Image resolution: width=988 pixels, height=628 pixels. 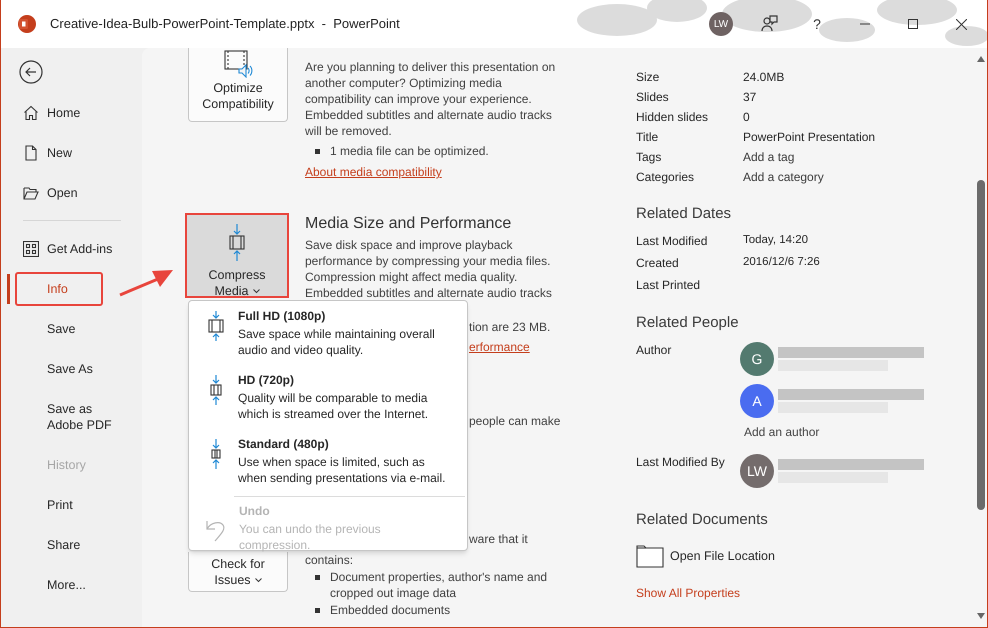 What do you see at coordinates (76, 249) in the screenshot?
I see `nav-item: Get Add-ins` at bounding box center [76, 249].